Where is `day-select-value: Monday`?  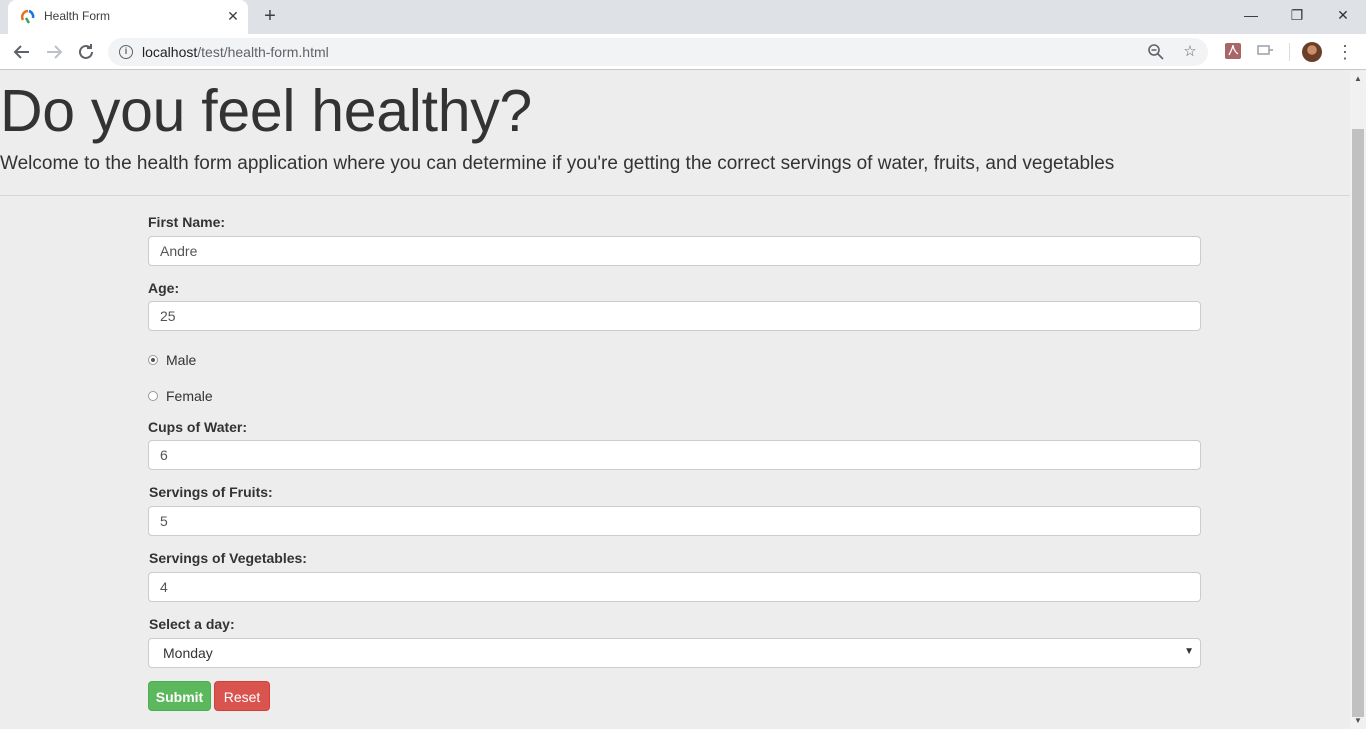 day-select-value: Monday is located at coordinates (188, 653).